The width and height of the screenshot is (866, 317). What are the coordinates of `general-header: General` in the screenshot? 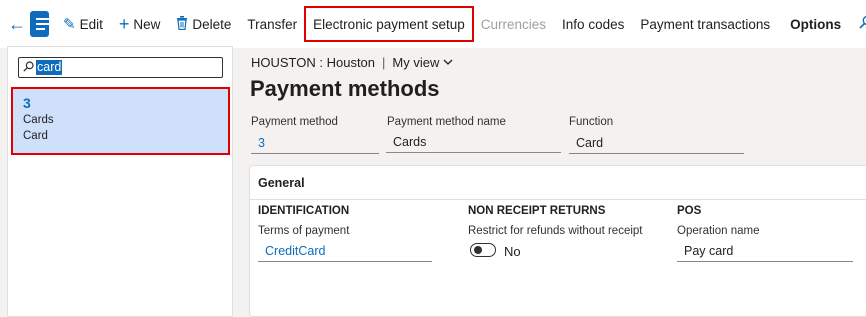 It's located at (558, 183).